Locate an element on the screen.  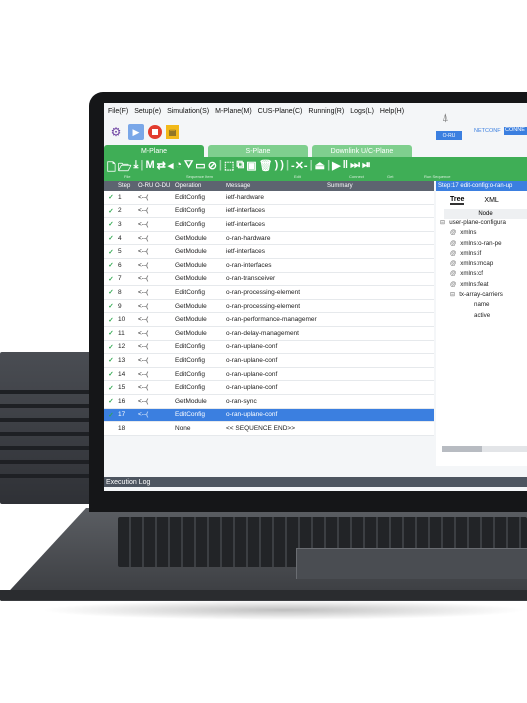
message-cell: ietf-interfaces is located at coordinates (246, 211).